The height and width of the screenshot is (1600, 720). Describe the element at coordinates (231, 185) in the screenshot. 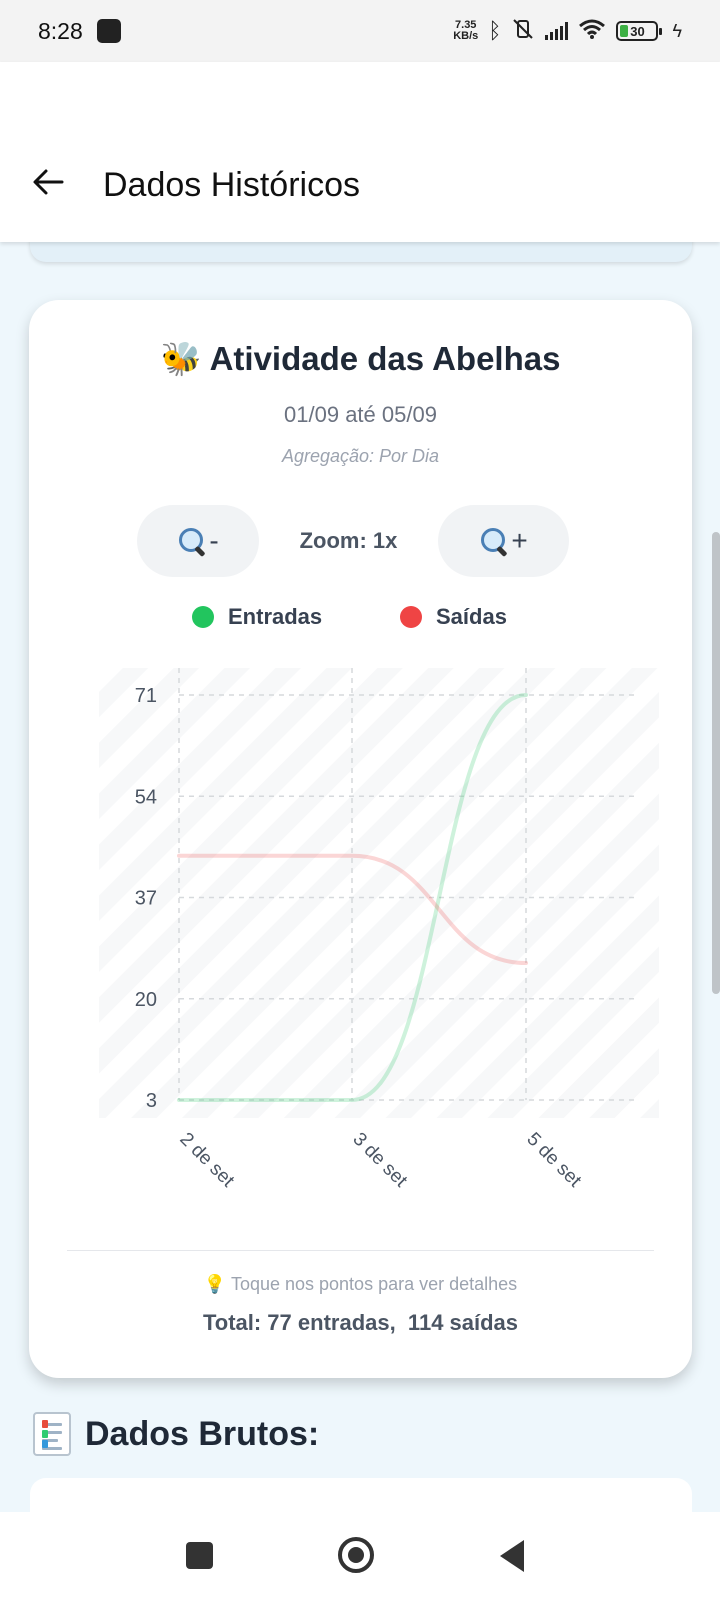

I see `page-title: Dados Históricos` at that location.